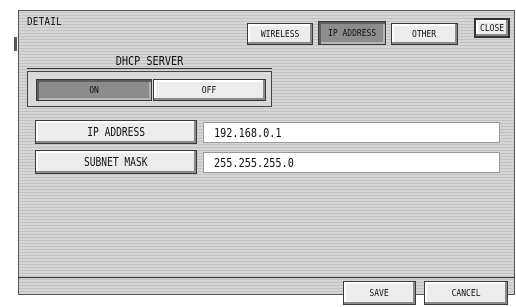 The width and height of the screenshot is (516, 307). I want to click on footer-divider, so click(266, 277).